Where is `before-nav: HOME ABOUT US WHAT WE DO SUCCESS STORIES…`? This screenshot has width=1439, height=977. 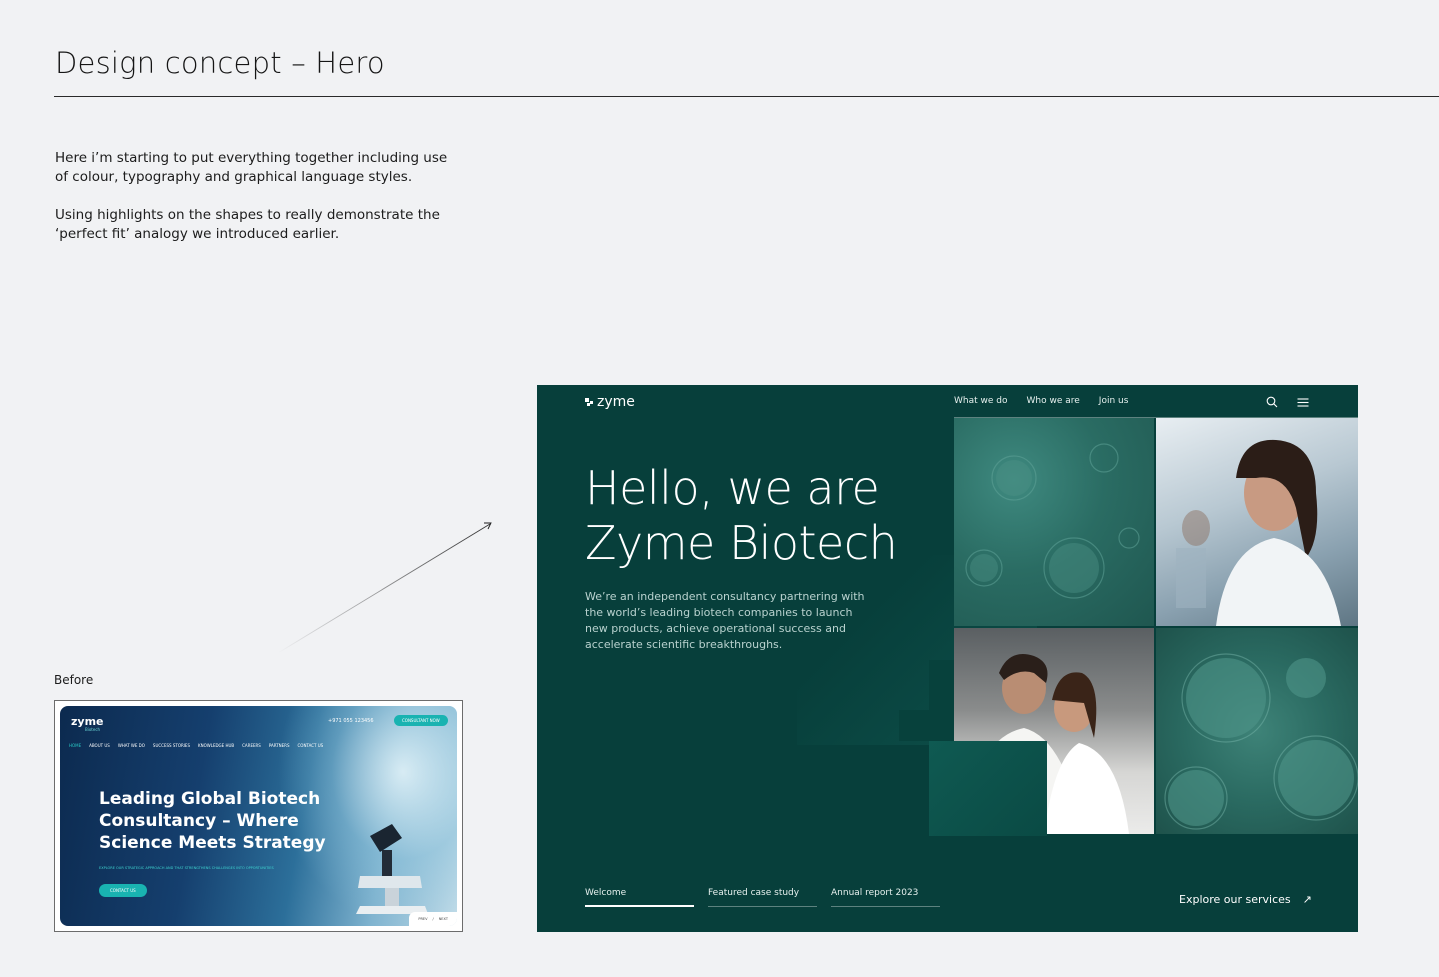 before-nav: HOME ABOUT US WHAT WE DO SUCCESS STORIES… is located at coordinates (196, 745).